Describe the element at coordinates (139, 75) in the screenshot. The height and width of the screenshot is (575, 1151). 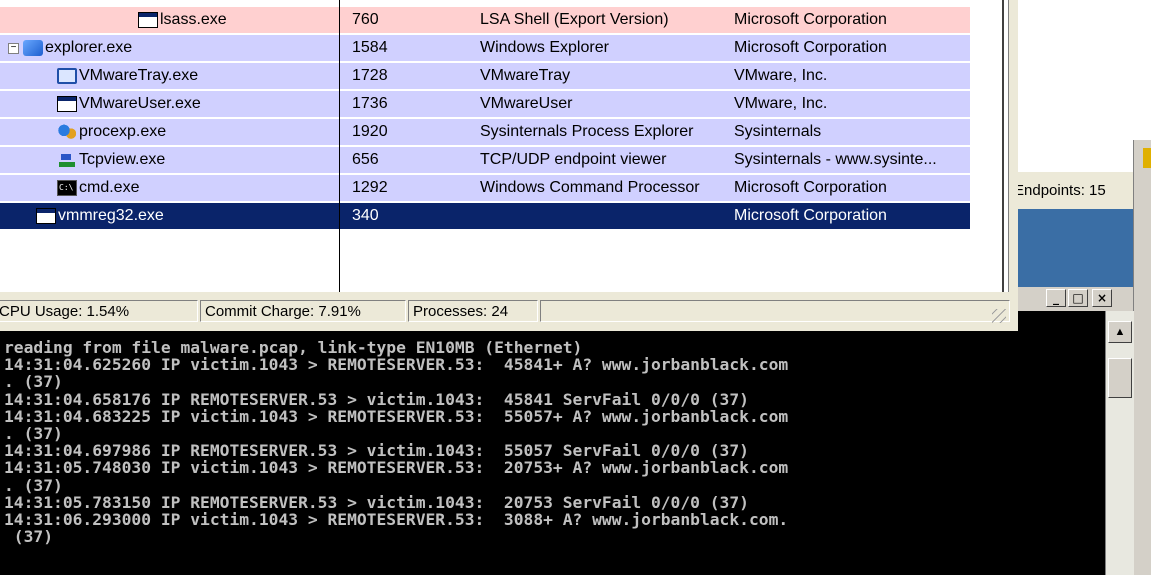
I see `process-name: VMwareTray.exe` at that location.